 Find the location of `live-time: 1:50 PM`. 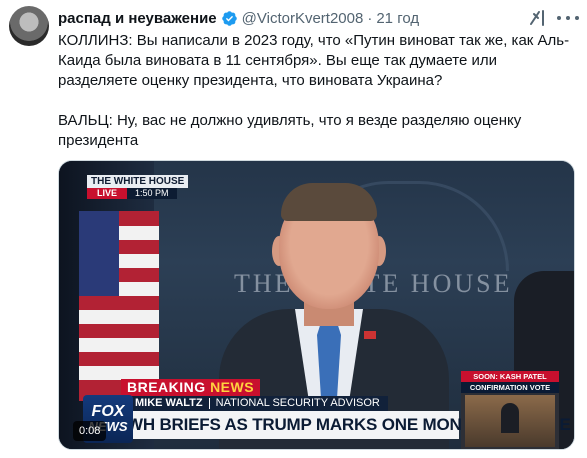

live-time: 1:50 PM is located at coordinates (152, 193).